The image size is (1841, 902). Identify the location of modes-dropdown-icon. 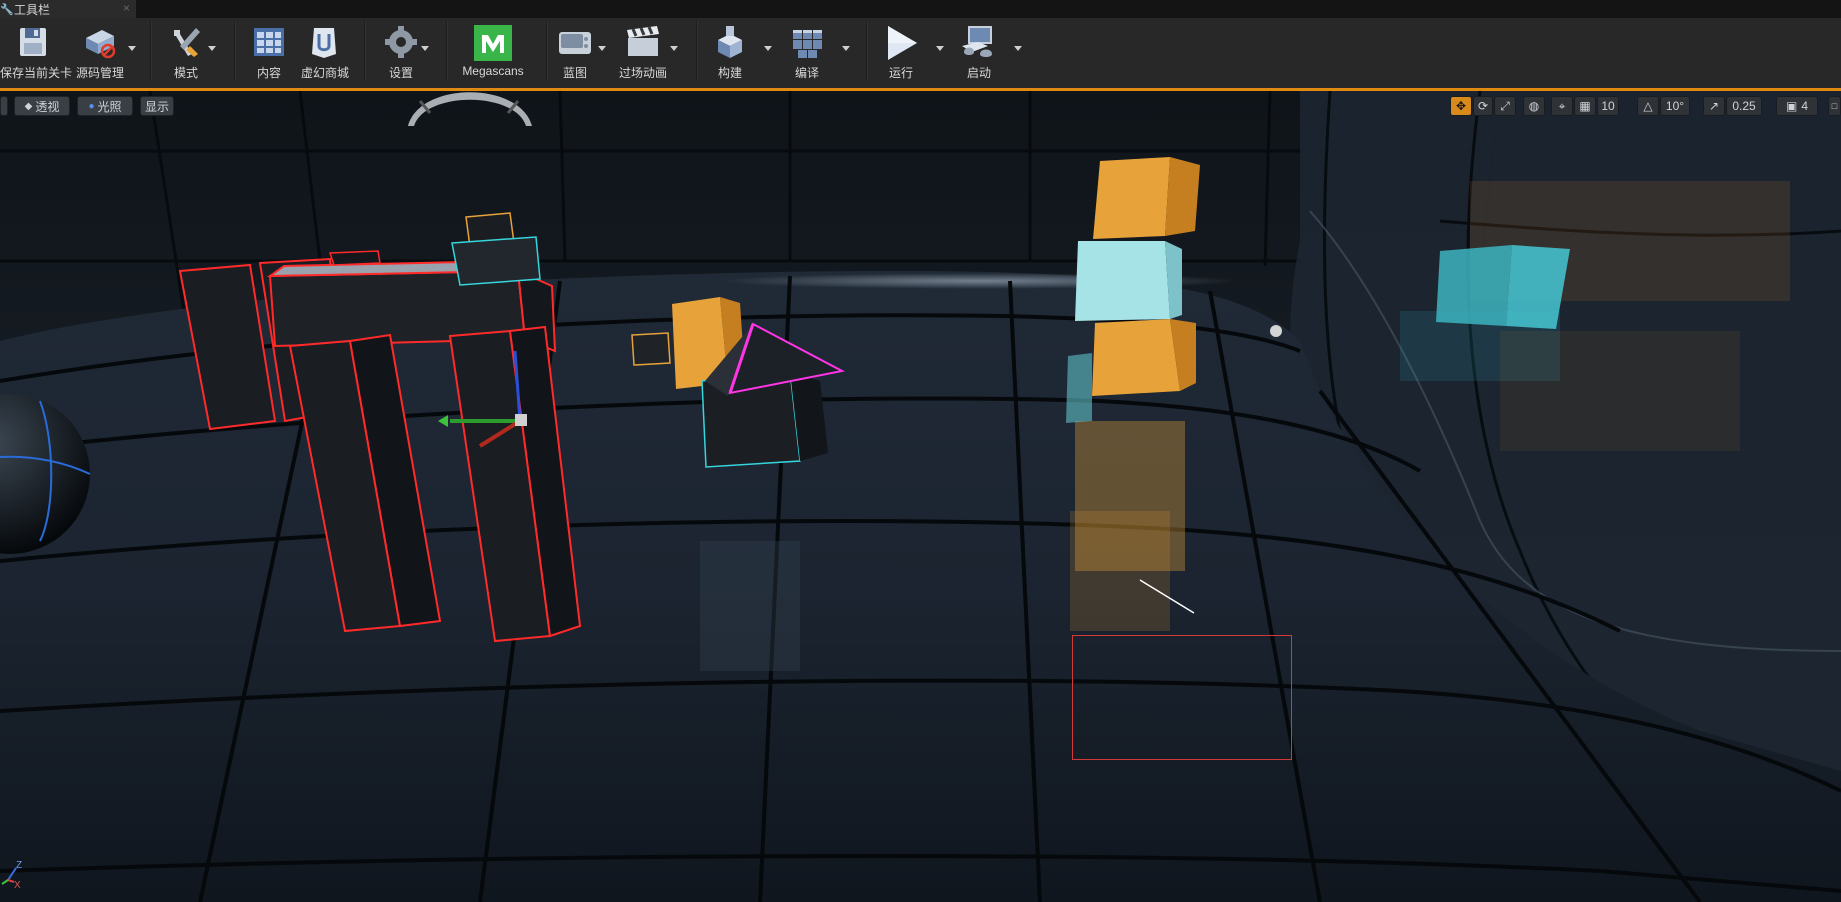
(212, 48).